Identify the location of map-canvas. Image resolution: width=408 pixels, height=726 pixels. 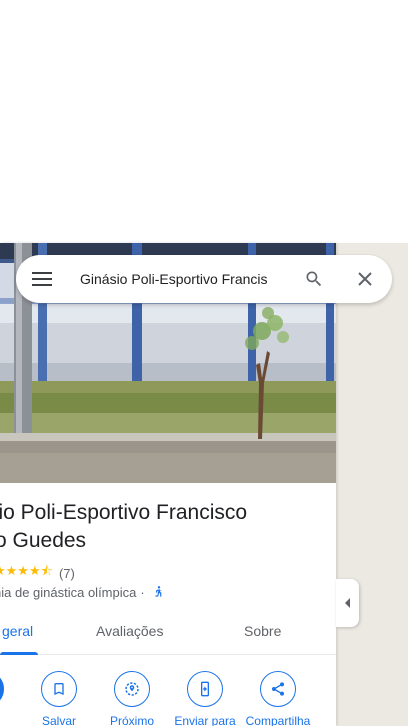
(372, 484).